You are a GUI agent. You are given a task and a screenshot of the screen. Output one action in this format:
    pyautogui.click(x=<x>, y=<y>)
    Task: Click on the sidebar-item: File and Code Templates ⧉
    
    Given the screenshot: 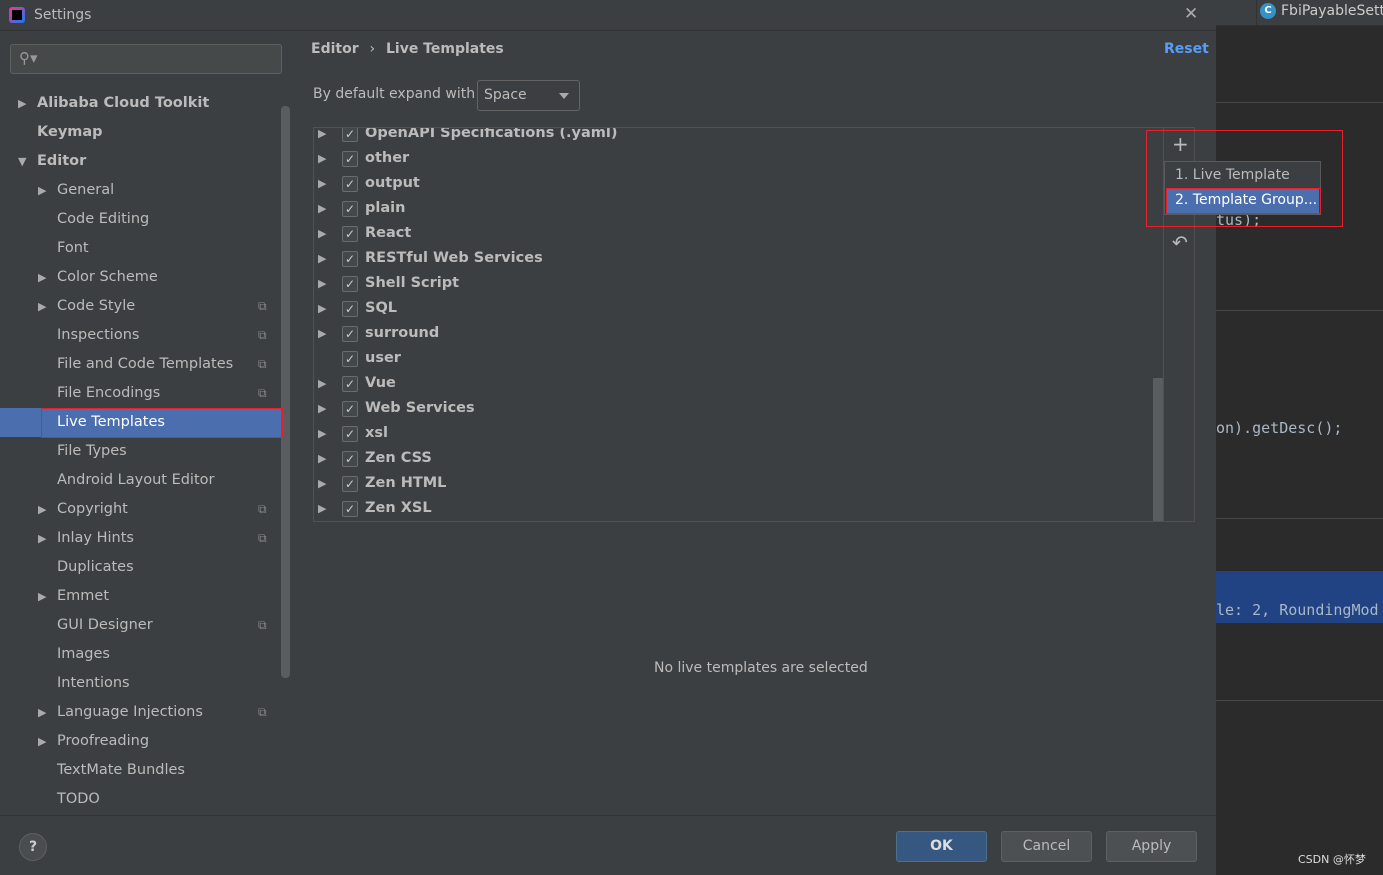 What is the action you would take?
    pyautogui.click(x=141, y=364)
    